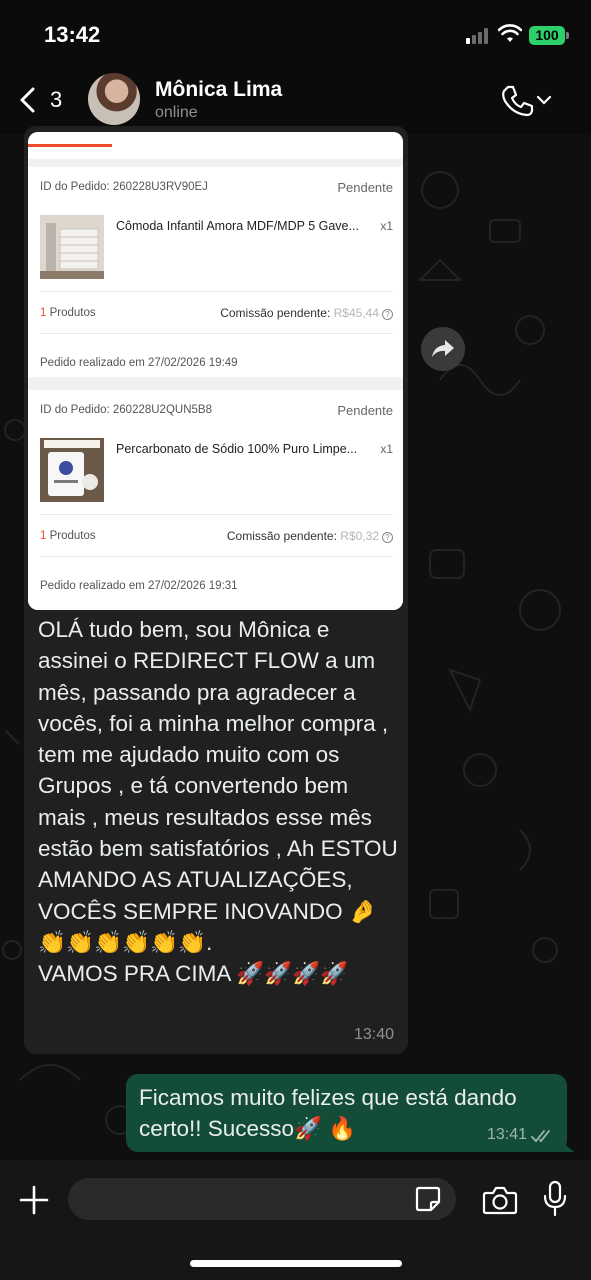 The image size is (591, 1280). I want to click on wifi-icon, so click(510, 33).